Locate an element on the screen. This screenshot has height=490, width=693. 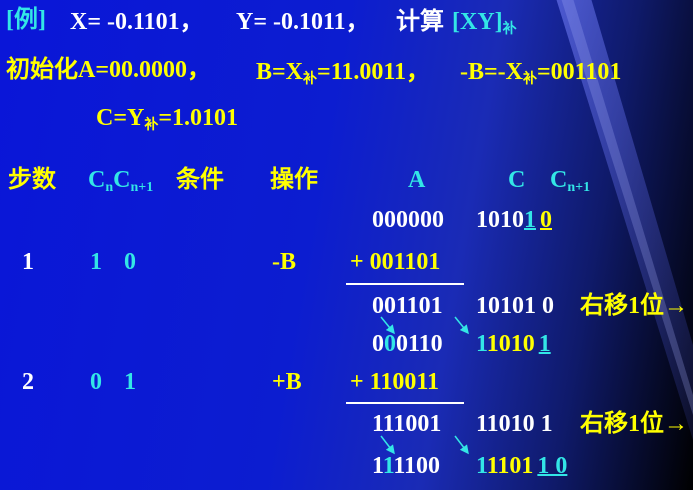
sum1-divider is located at coordinates (405, 284).